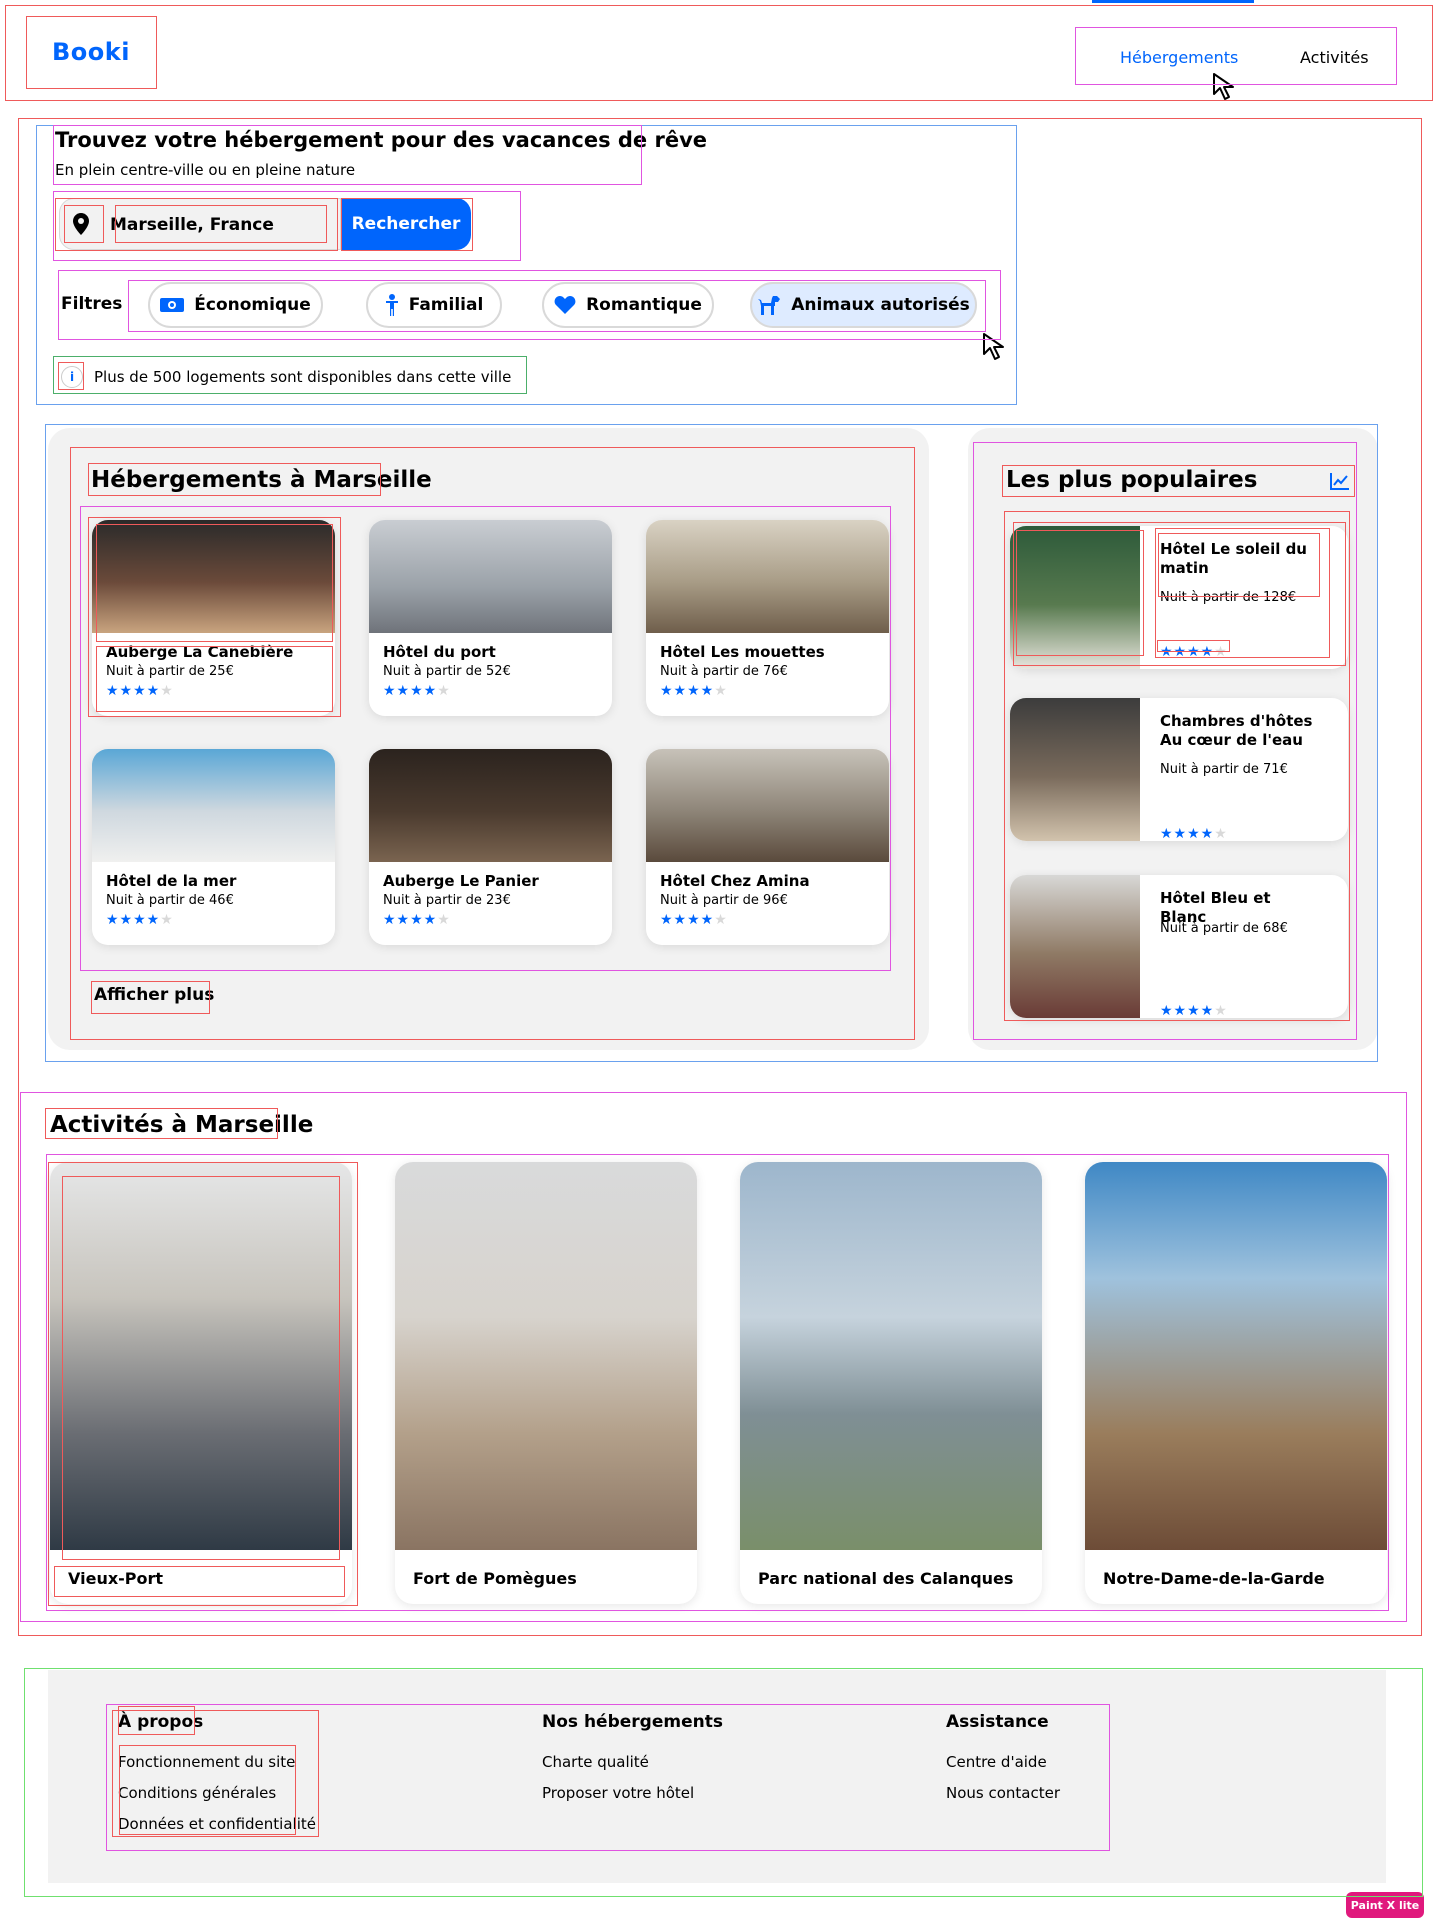 This screenshot has width=1437, height=1927. I want to click on hebergement-name: Auberge La Canebière, so click(200, 652).